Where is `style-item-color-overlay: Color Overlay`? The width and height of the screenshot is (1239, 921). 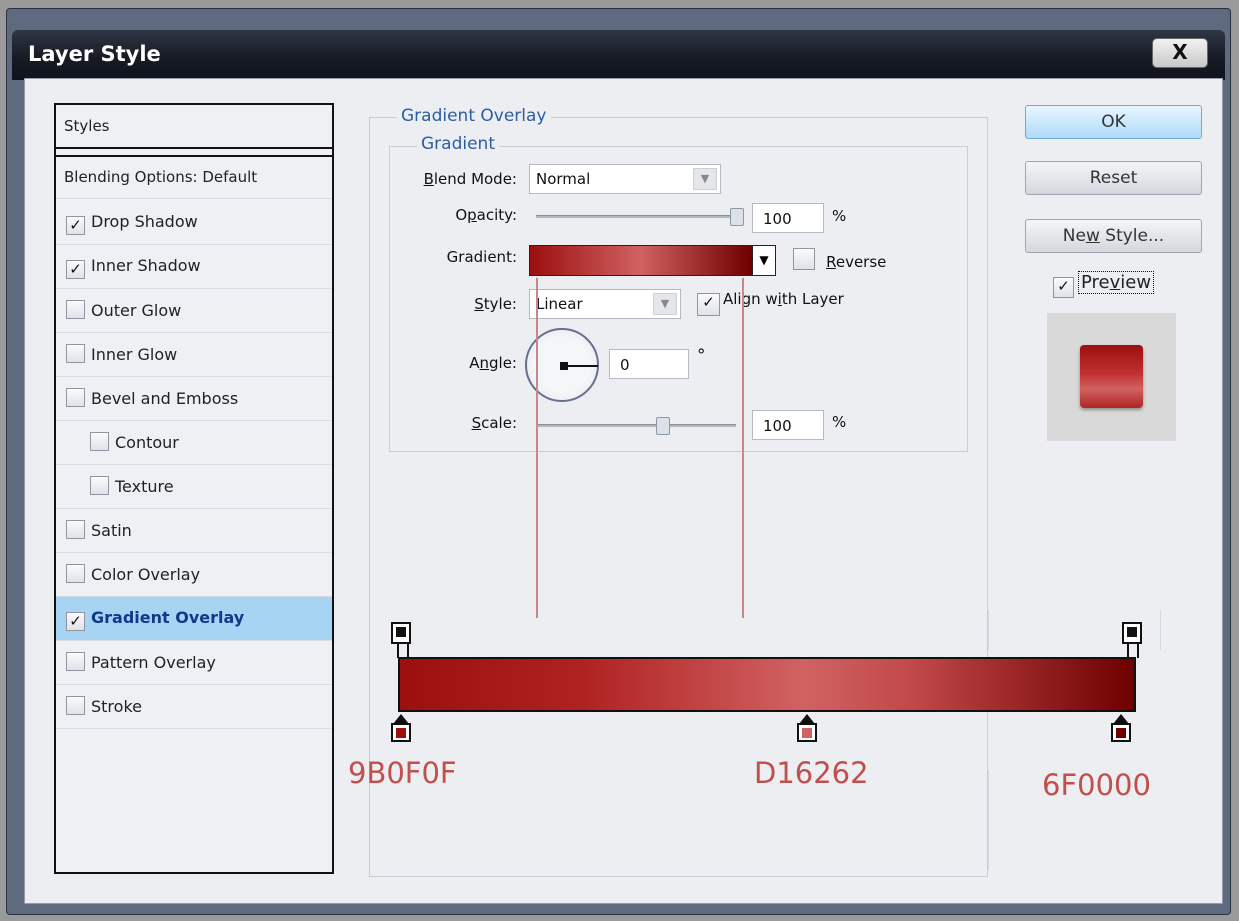 style-item-color-overlay: Color Overlay is located at coordinates (194, 575).